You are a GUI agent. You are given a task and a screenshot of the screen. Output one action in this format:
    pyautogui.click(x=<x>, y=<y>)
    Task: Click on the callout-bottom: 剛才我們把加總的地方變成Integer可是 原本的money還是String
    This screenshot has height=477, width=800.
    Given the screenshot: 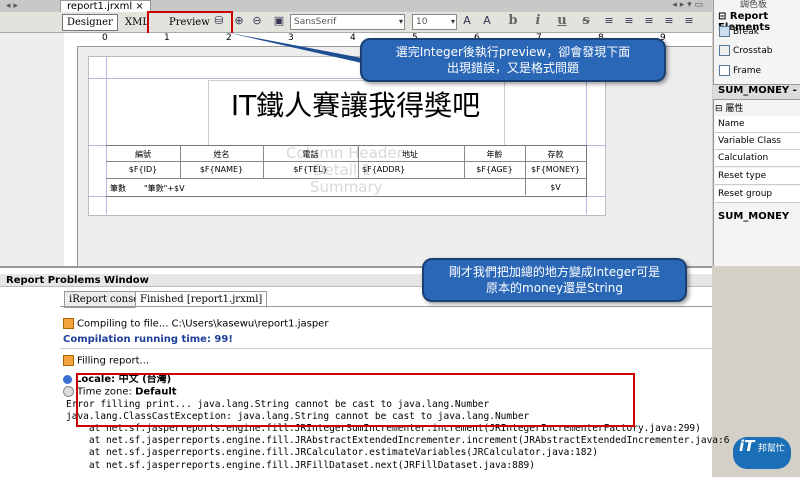 What is the action you would take?
    pyautogui.click(x=554, y=280)
    